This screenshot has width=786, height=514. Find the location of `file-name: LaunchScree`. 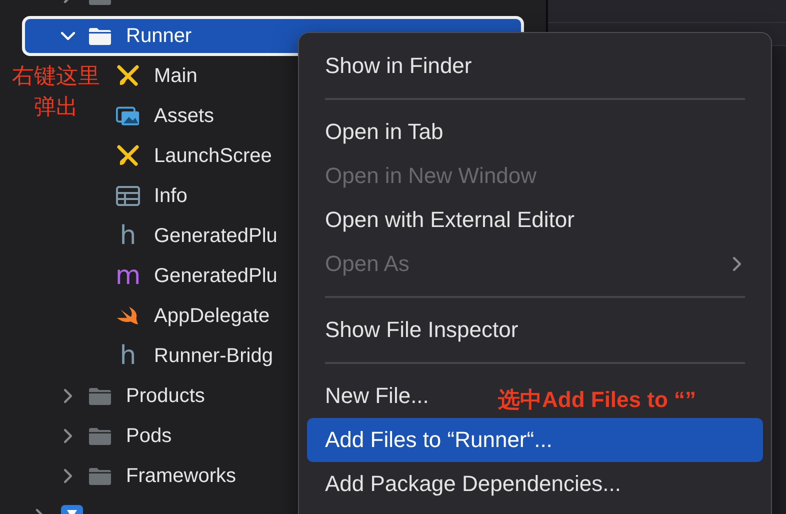

file-name: LaunchScree is located at coordinates (213, 156).